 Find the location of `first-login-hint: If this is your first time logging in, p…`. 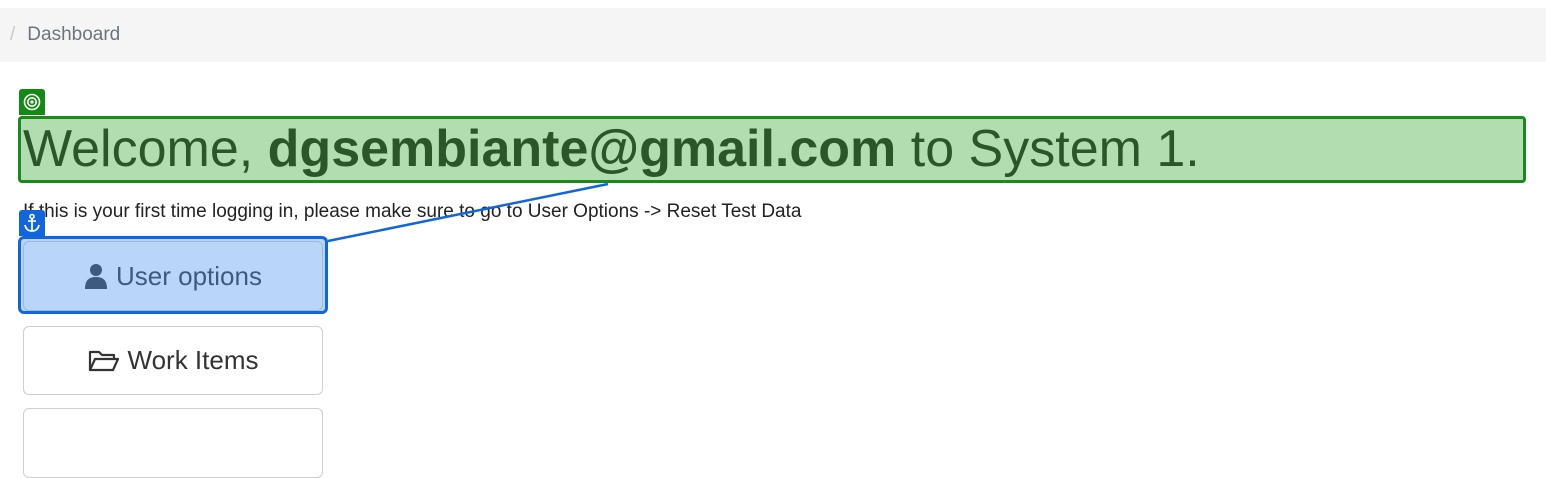

first-login-hint: If this is your first time logging in, p… is located at coordinates (412, 211).